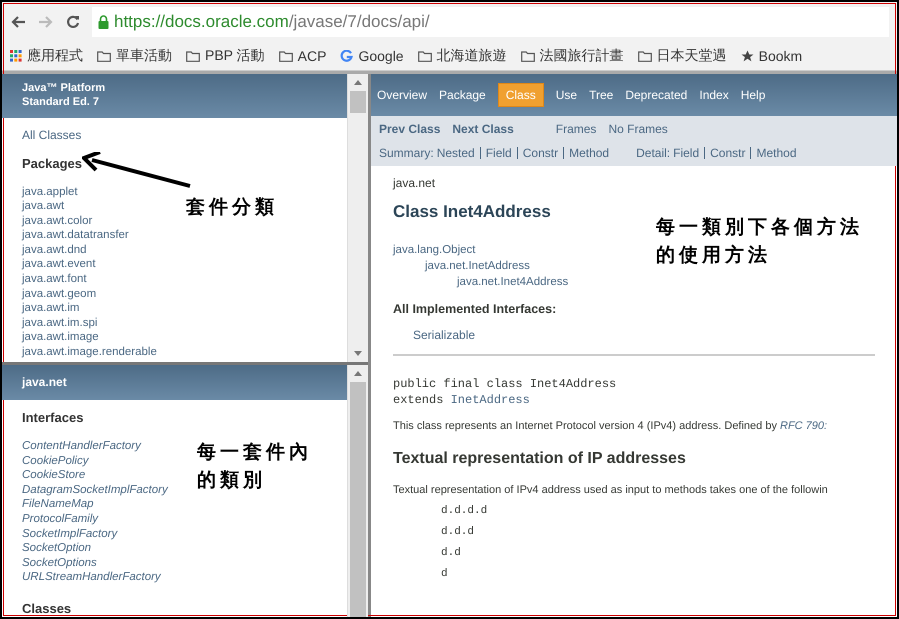 The image size is (899, 619). Describe the element at coordinates (50, 192) in the screenshot. I see `package-link: java.applet` at that location.